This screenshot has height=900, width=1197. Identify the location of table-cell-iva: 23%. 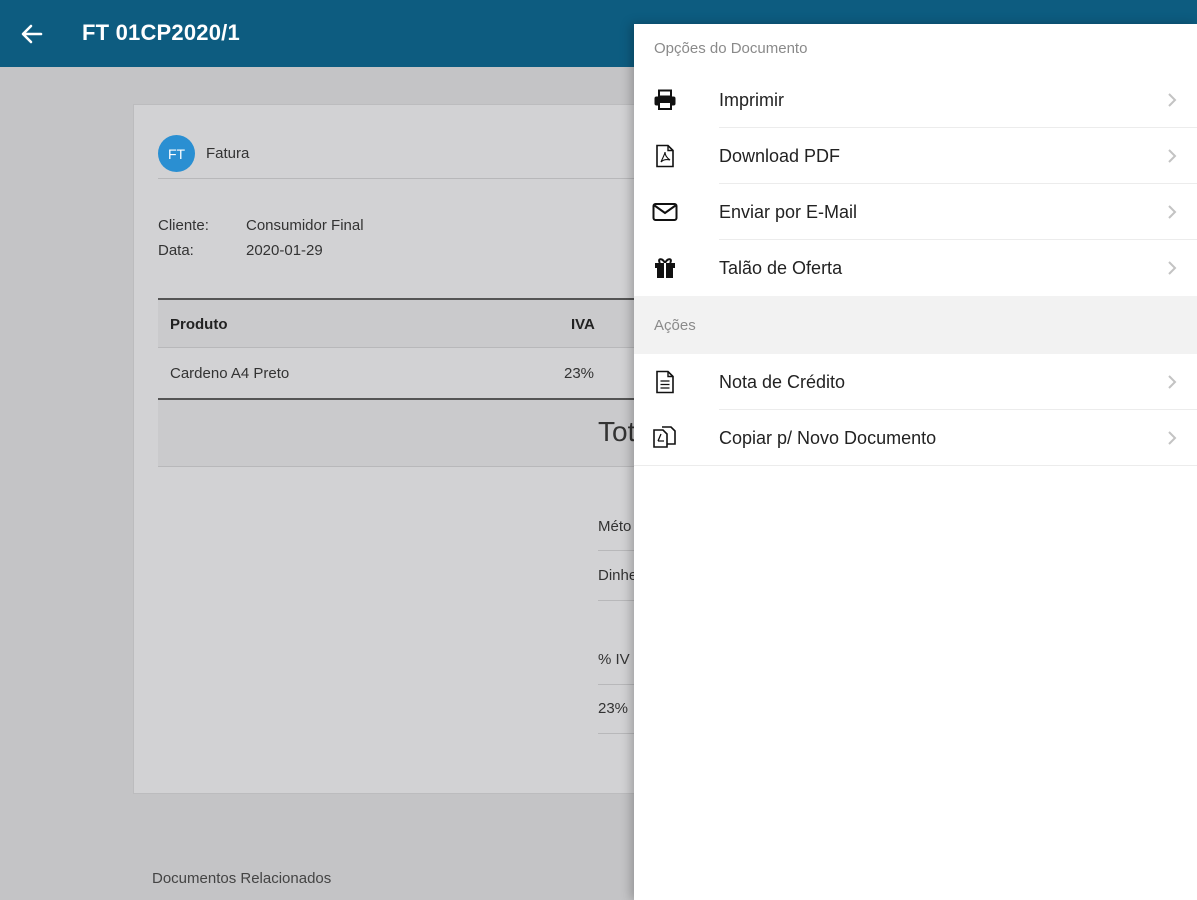
(579, 373).